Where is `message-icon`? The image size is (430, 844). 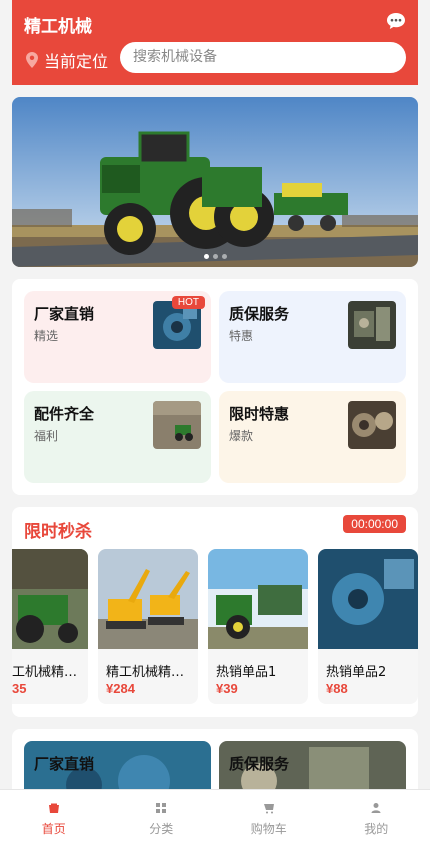
message-icon is located at coordinates (396, 21).